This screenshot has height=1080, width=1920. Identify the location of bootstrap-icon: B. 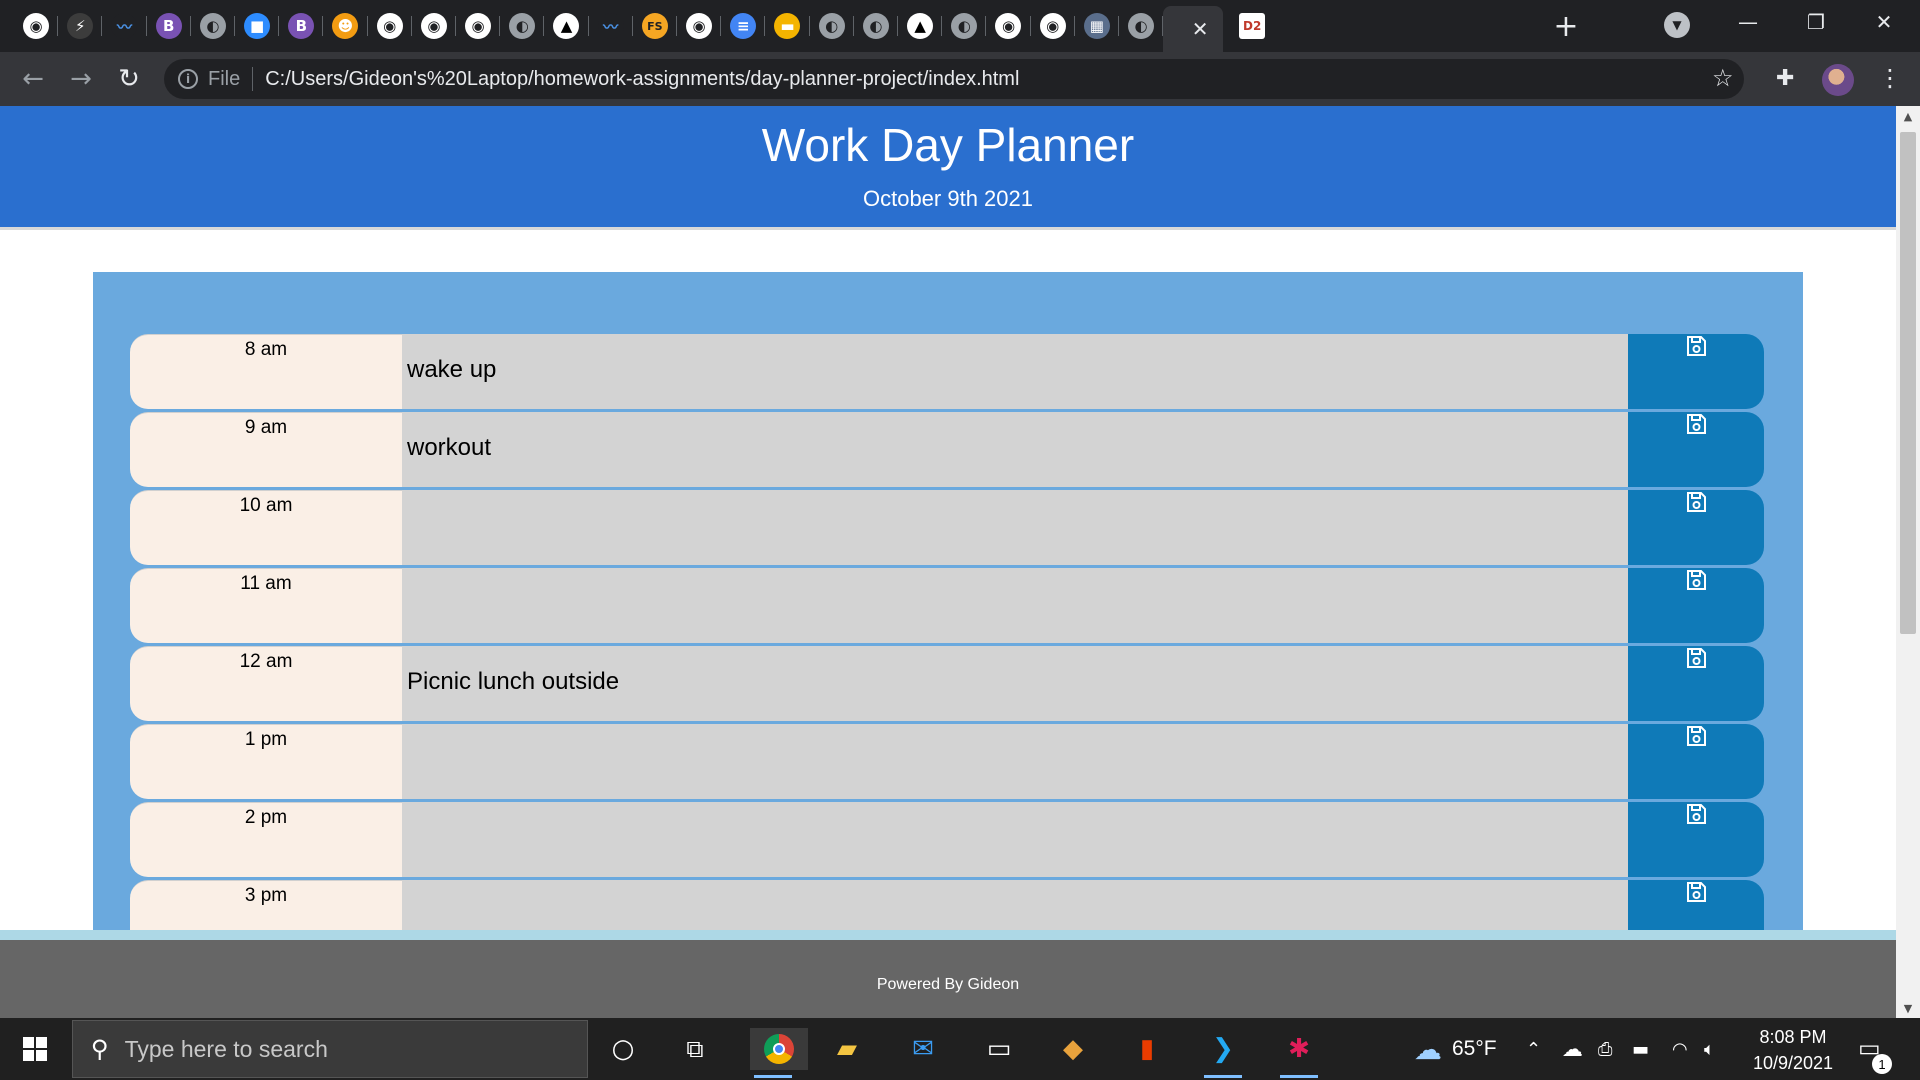
(301, 26).